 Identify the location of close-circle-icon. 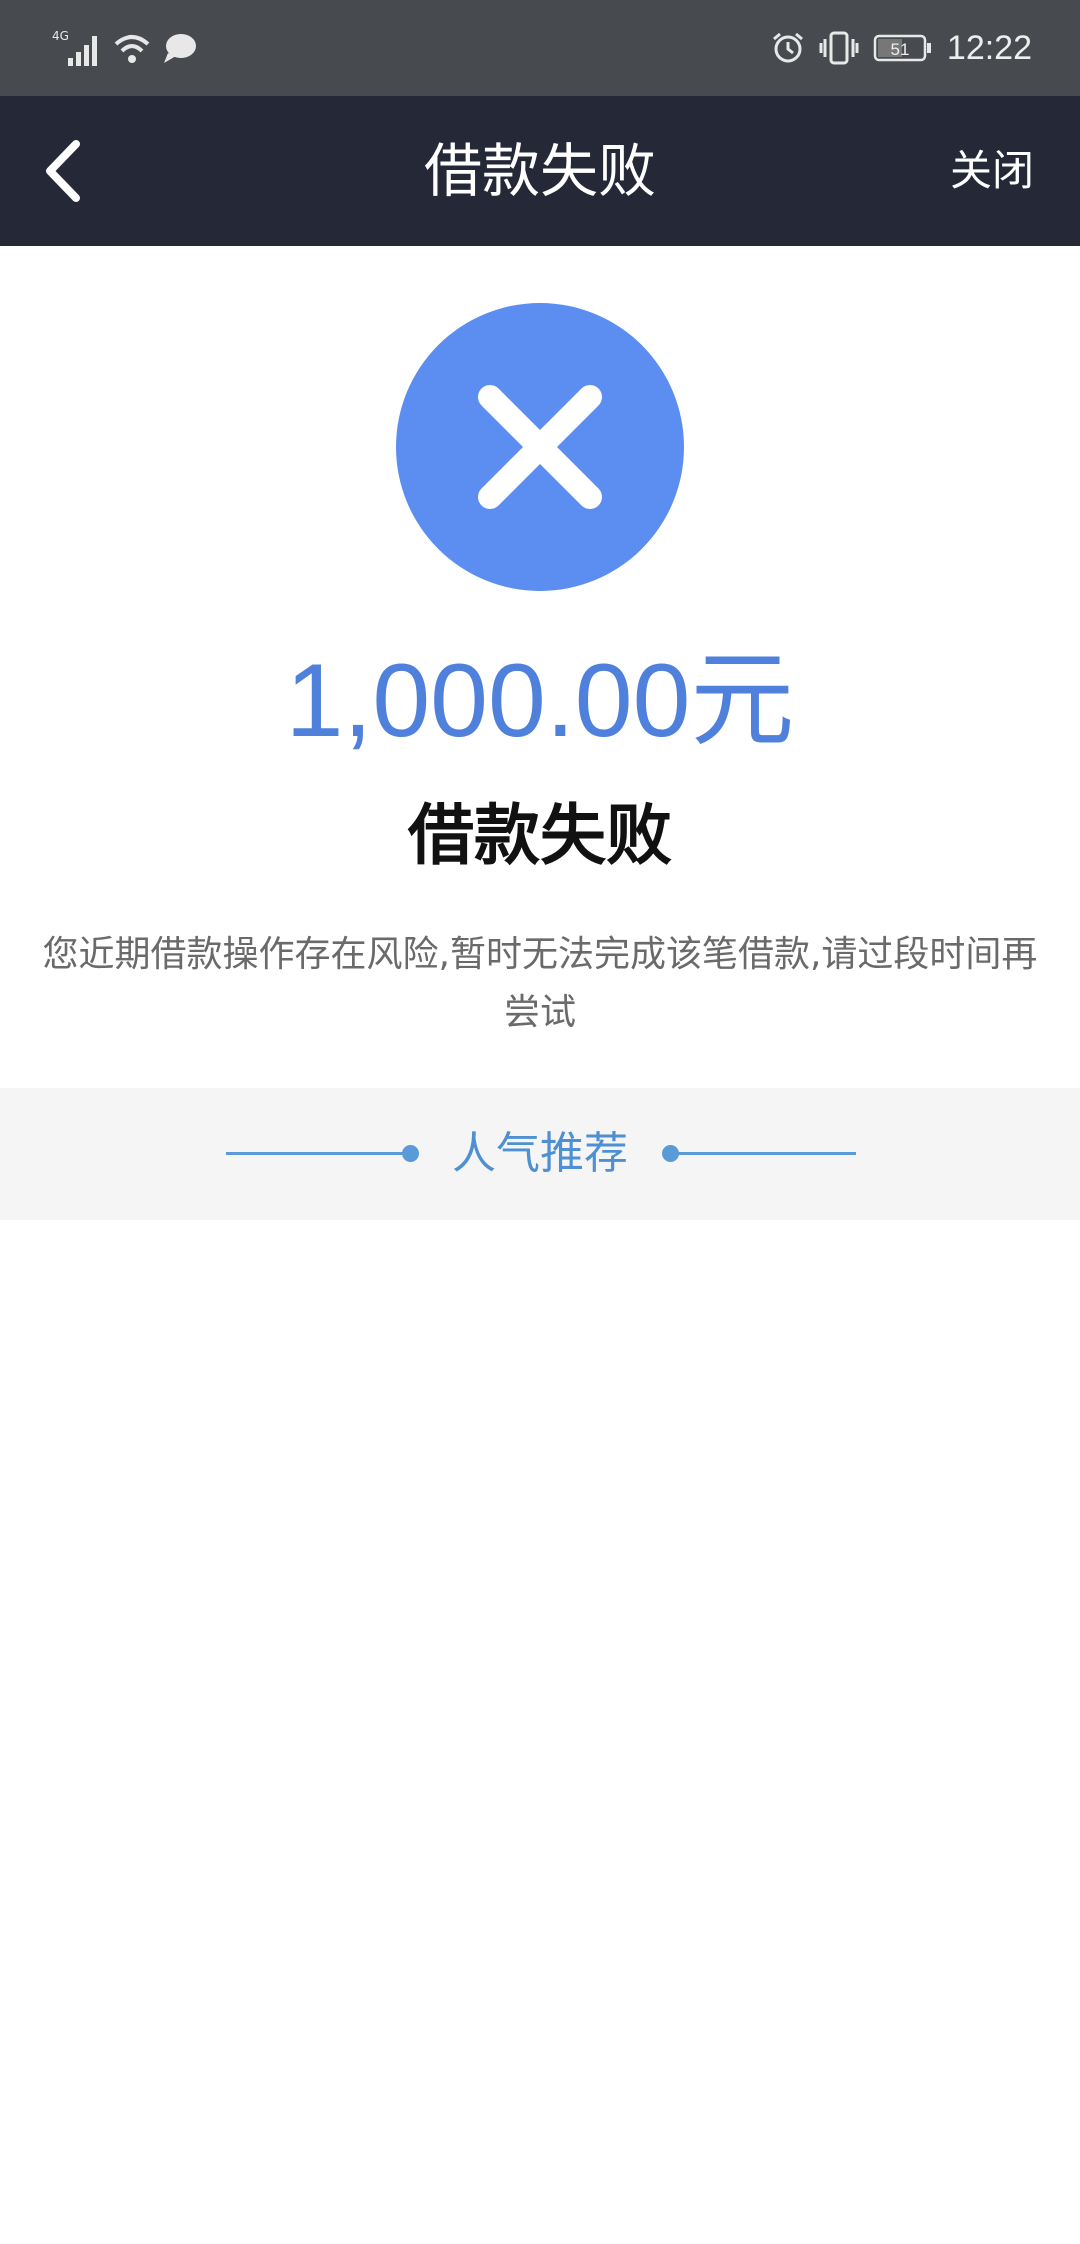
(540, 447).